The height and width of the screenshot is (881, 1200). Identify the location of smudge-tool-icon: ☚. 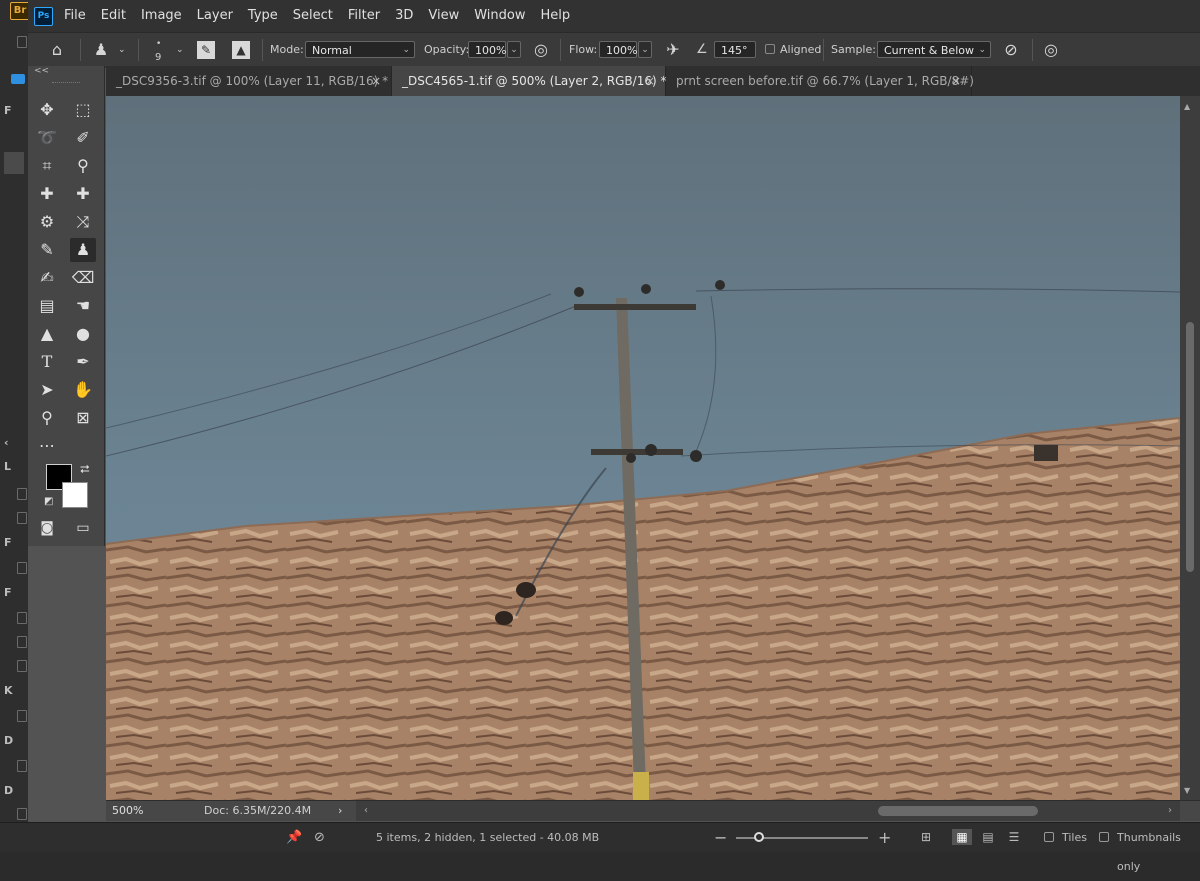
(83, 306).